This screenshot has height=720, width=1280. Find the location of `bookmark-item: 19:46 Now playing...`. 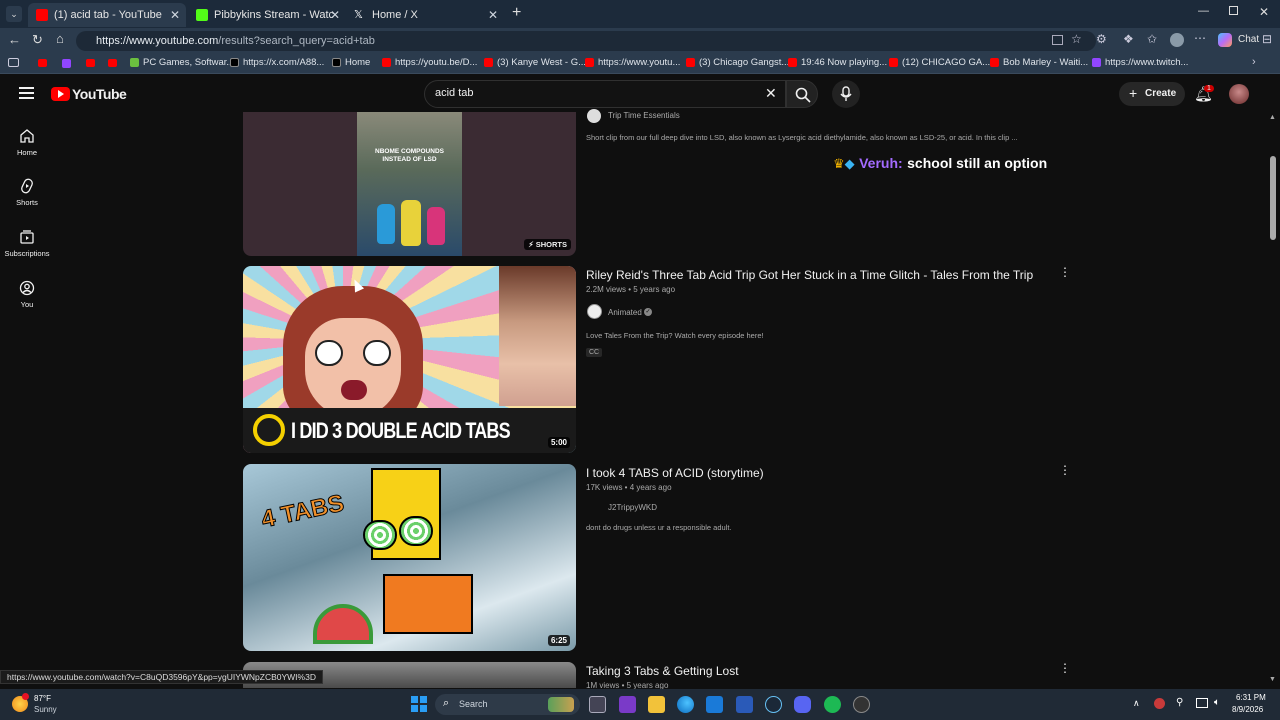

bookmark-item: 19:46 Now playing... is located at coordinates (837, 62).